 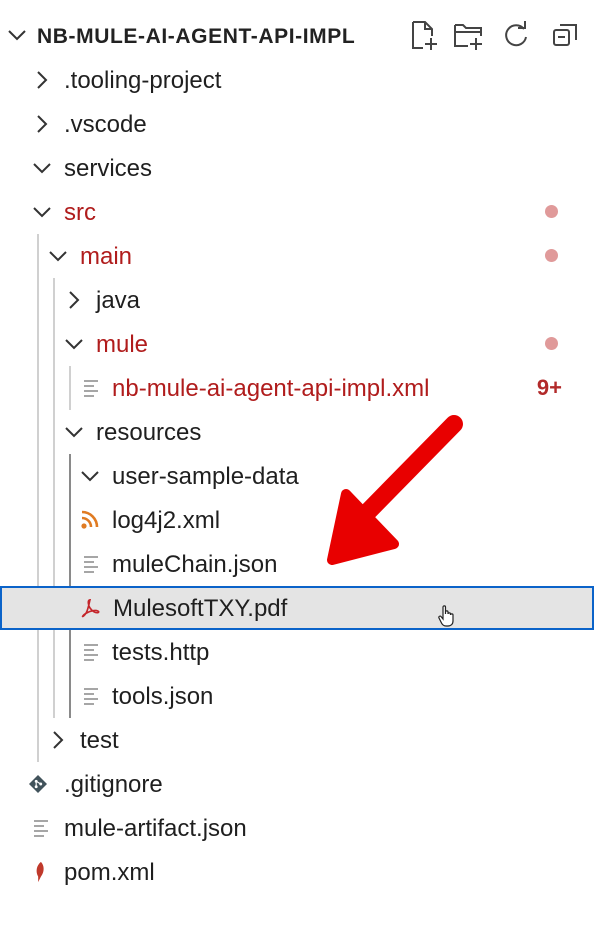 What do you see at coordinates (307, 168) in the screenshot?
I see `tree-item-services: services` at bounding box center [307, 168].